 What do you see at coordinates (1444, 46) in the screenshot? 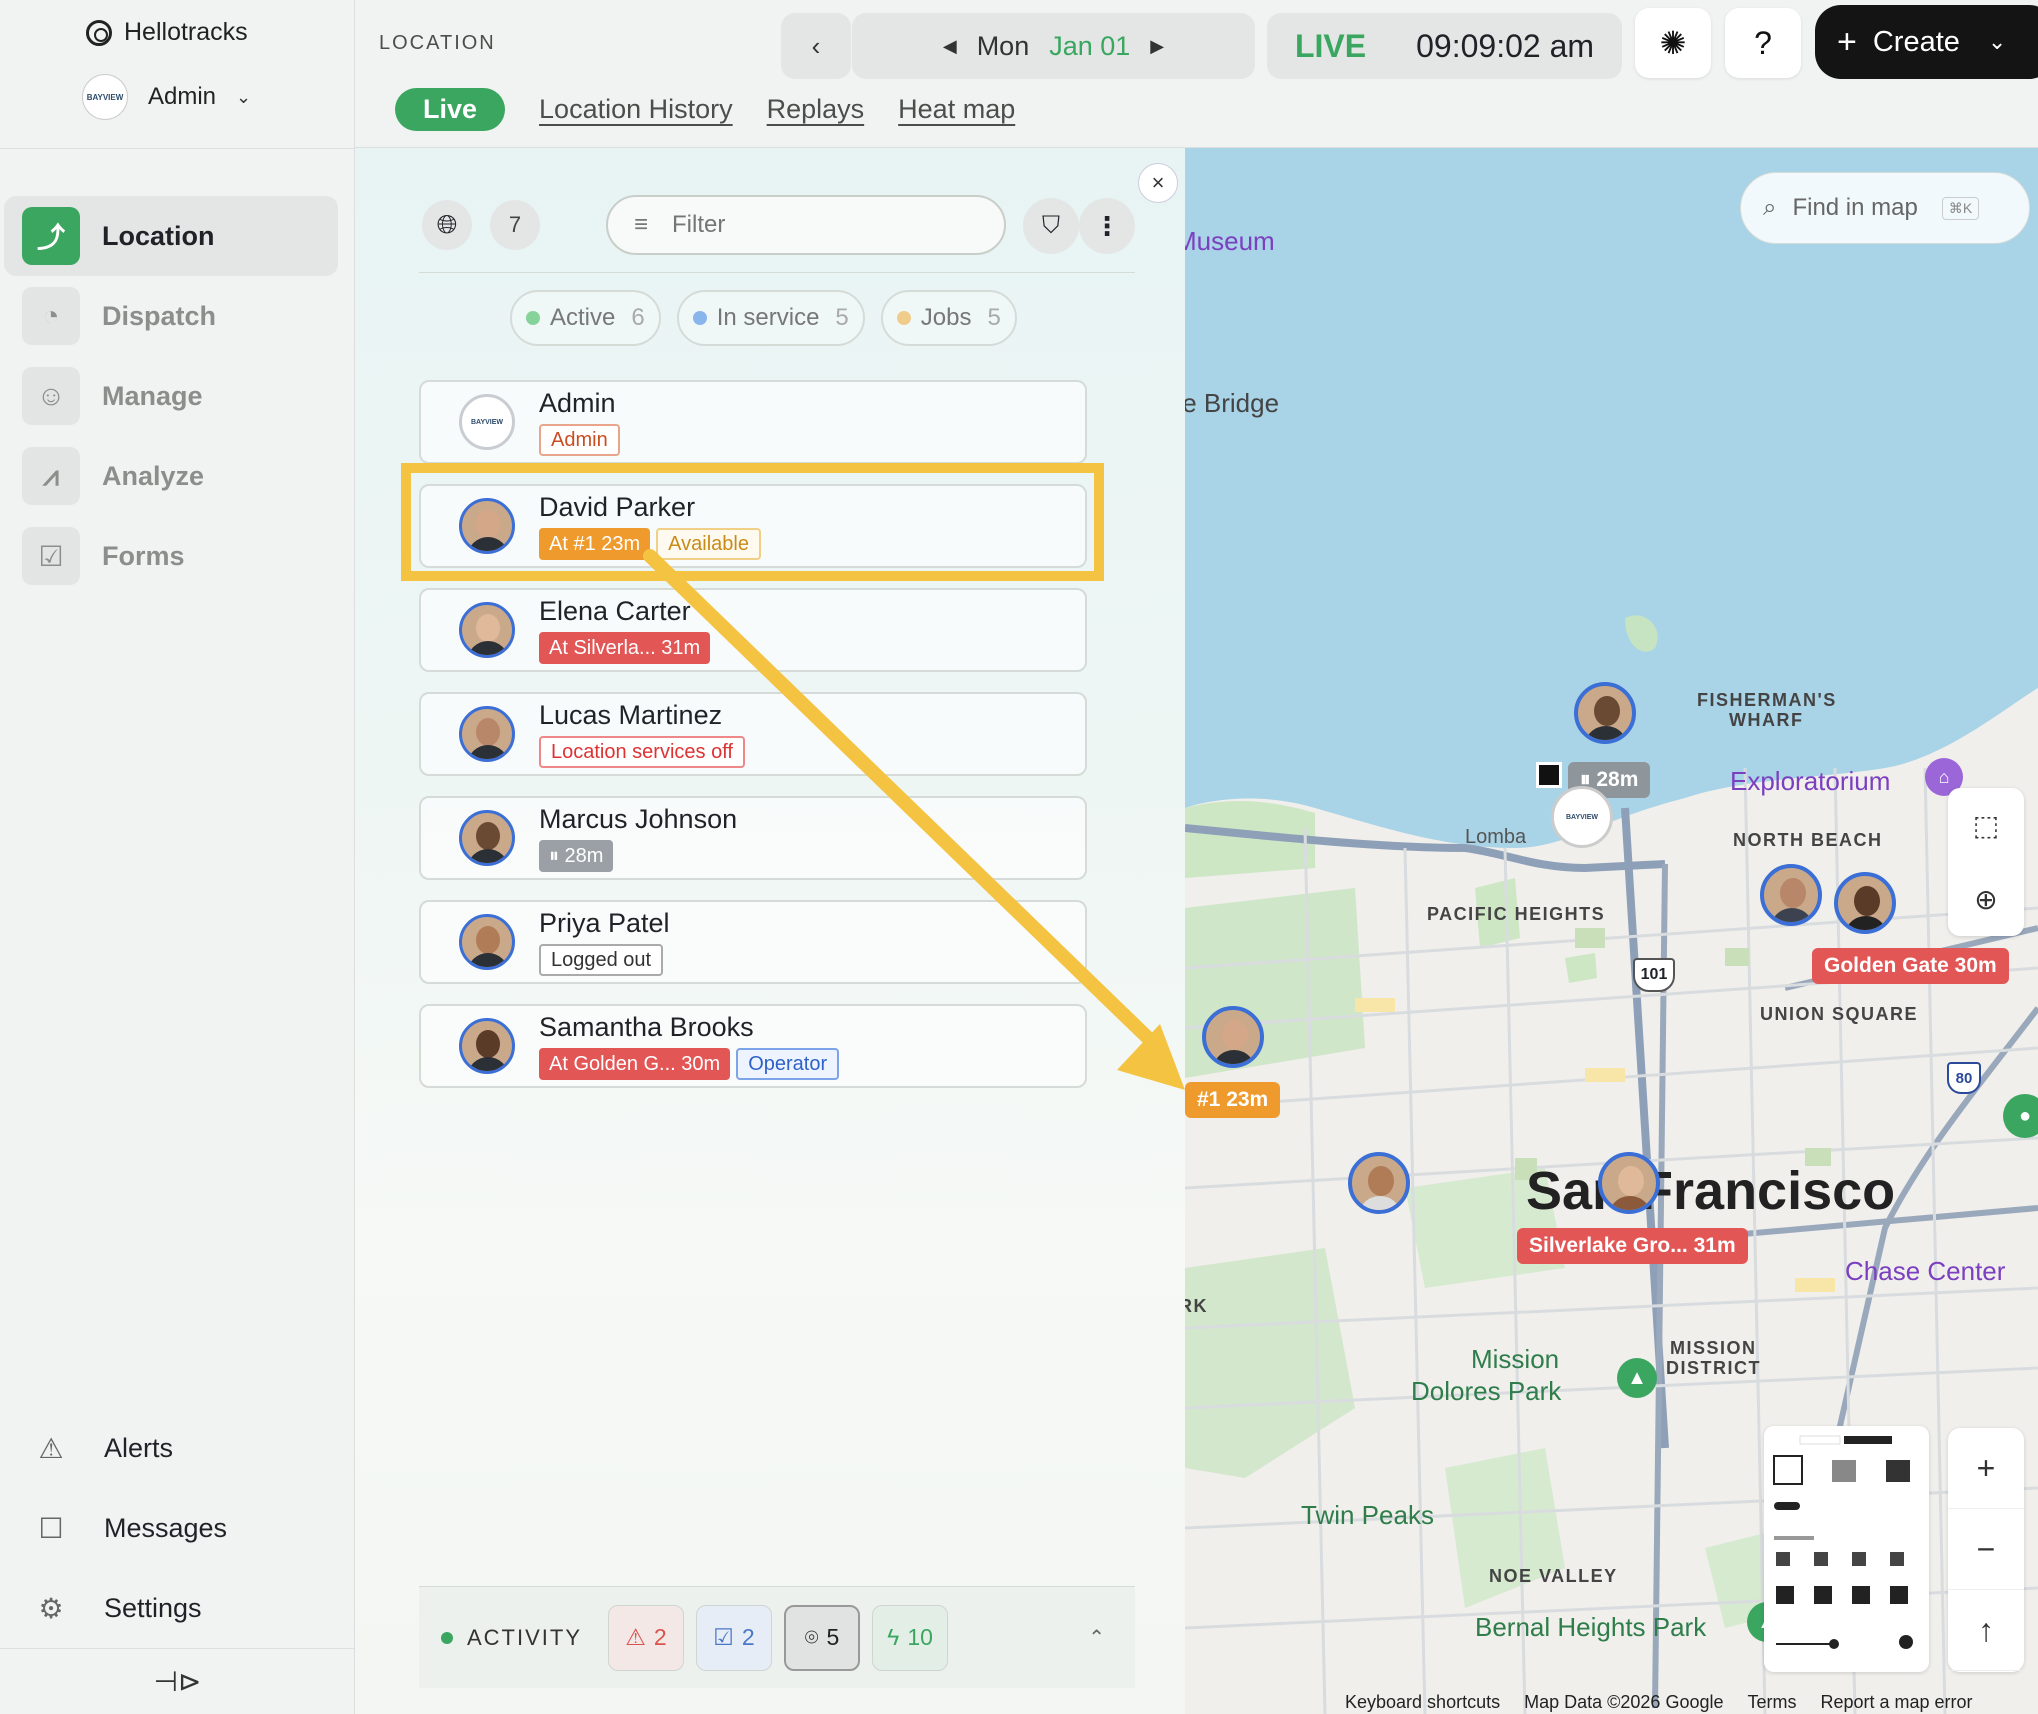
I see `live-clock: LIVE 09:09:02 am` at bounding box center [1444, 46].